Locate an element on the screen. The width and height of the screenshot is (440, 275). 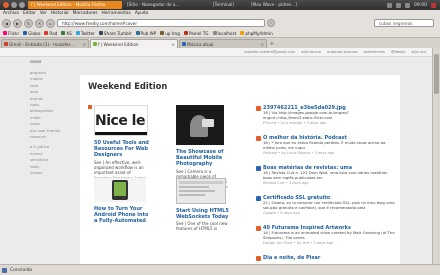
list-item: Dia e noite, de Pixar is located at coordinates (326, 258).